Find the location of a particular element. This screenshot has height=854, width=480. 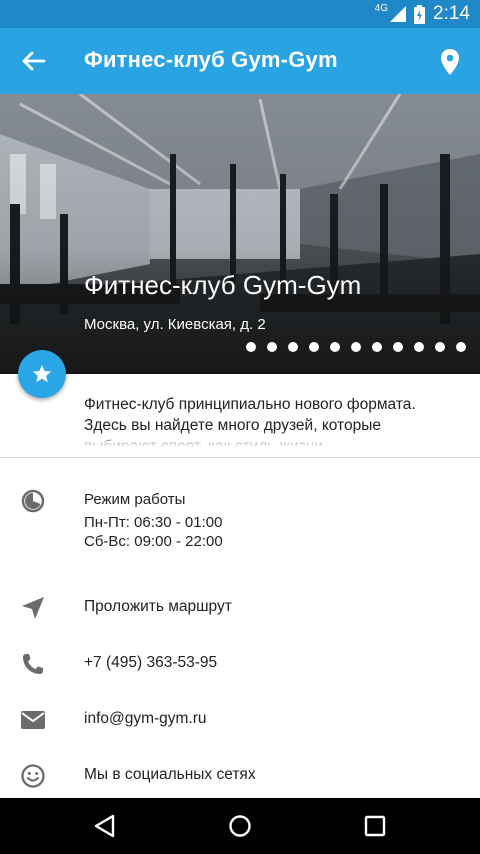

hours-label: Режим работы is located at coordinates (135, 499).